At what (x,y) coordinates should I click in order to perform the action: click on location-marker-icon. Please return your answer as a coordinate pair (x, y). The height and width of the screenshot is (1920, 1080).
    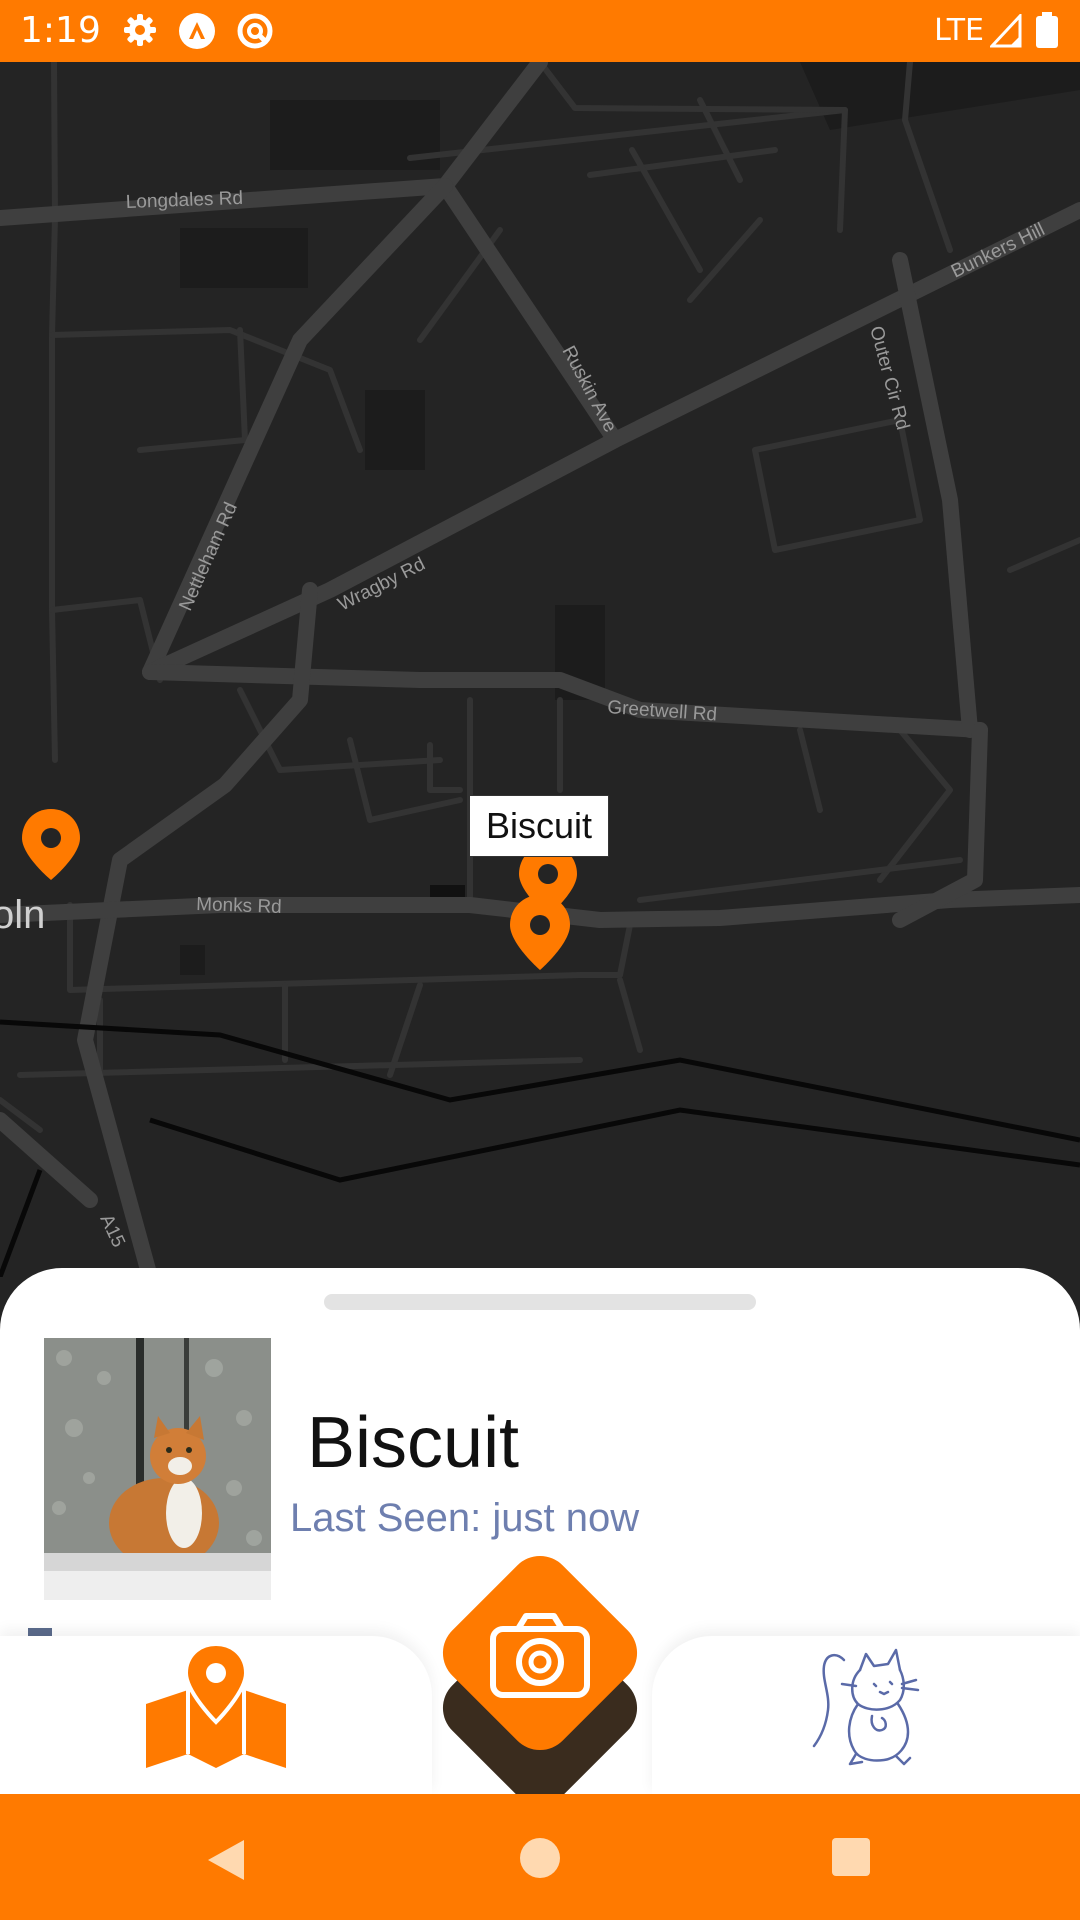
    Looking at the image, I should click on (51, 844).